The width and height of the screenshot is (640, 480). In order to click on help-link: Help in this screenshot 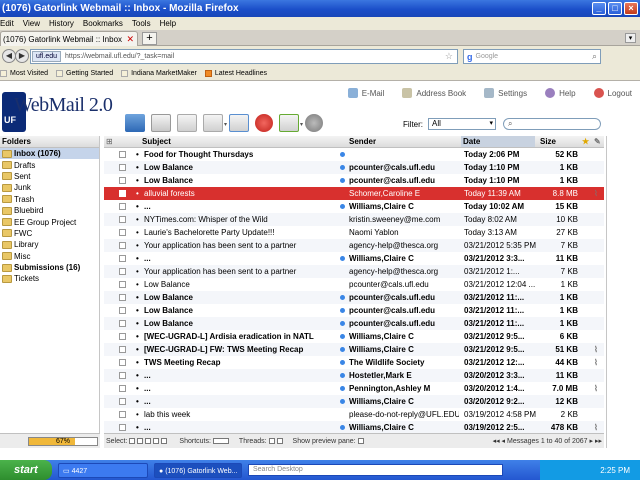, I will do `click(560, 93)`.